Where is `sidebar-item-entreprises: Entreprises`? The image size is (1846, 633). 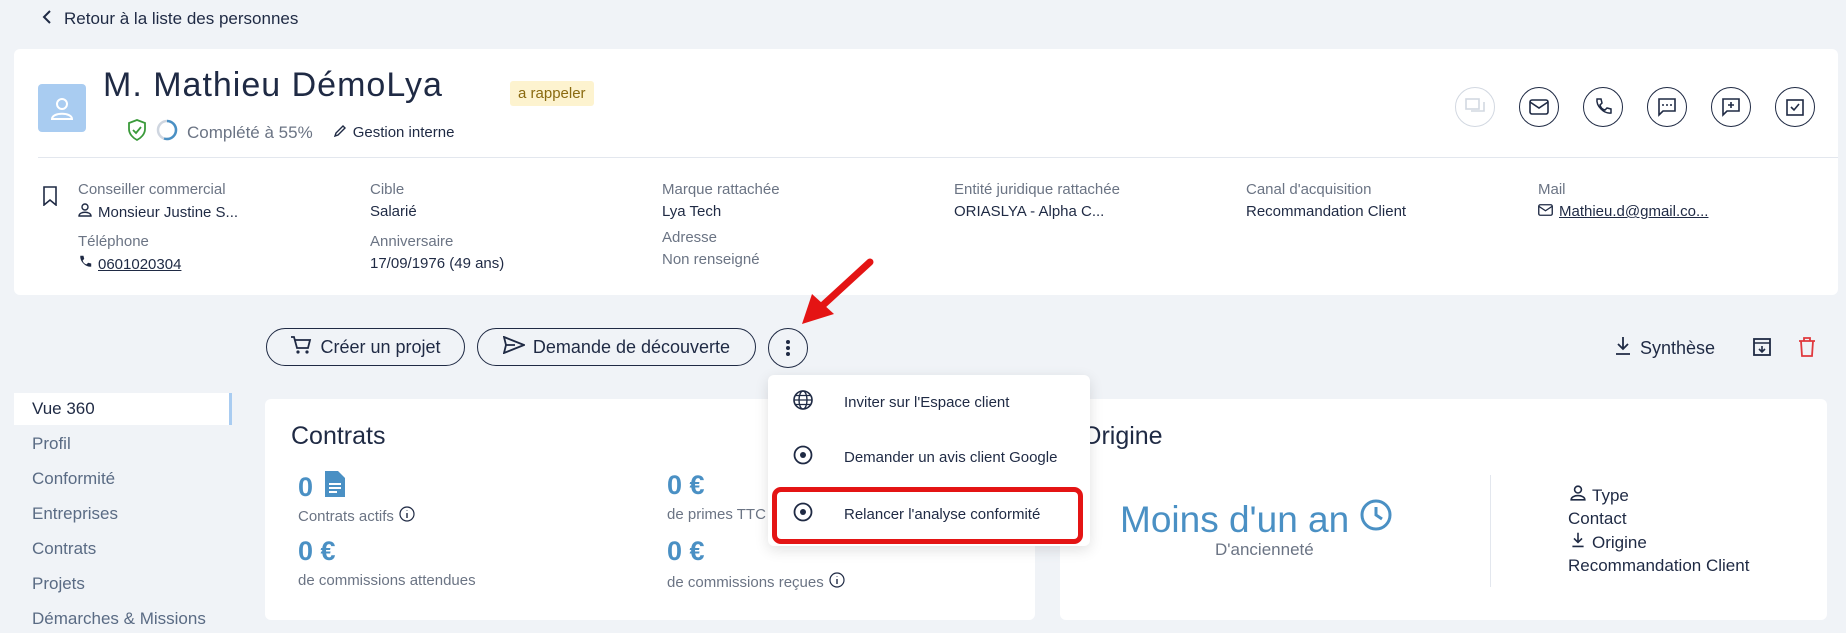 sidebar-item-entreprises: Entreprises is located at coordinates (123, 514).